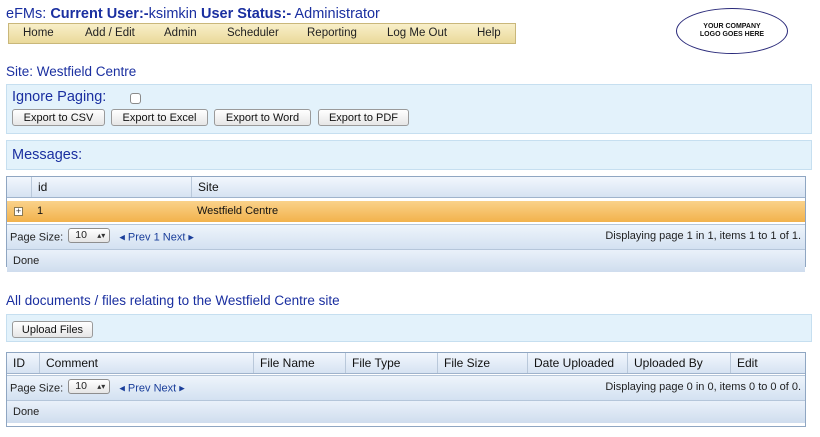 The image size is (820, 437). I want to click on app-name: eFMs:, so click(26, 14).